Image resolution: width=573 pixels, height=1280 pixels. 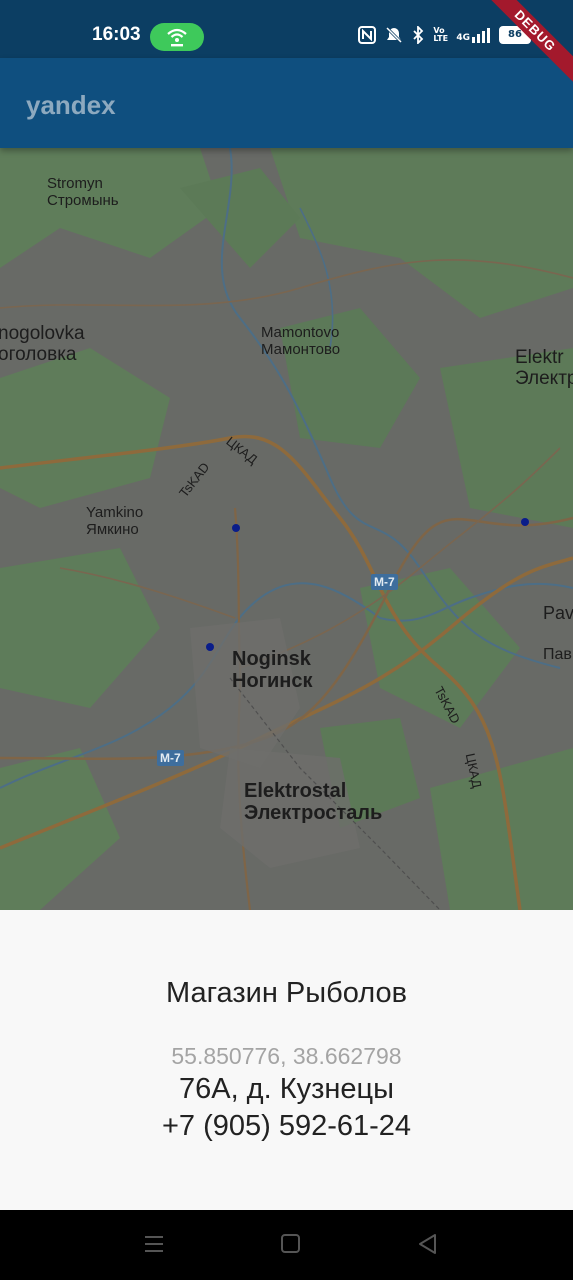 I want to click on place-coordinates: 55.850776, 38.662798, so click(x=286, y=1056).